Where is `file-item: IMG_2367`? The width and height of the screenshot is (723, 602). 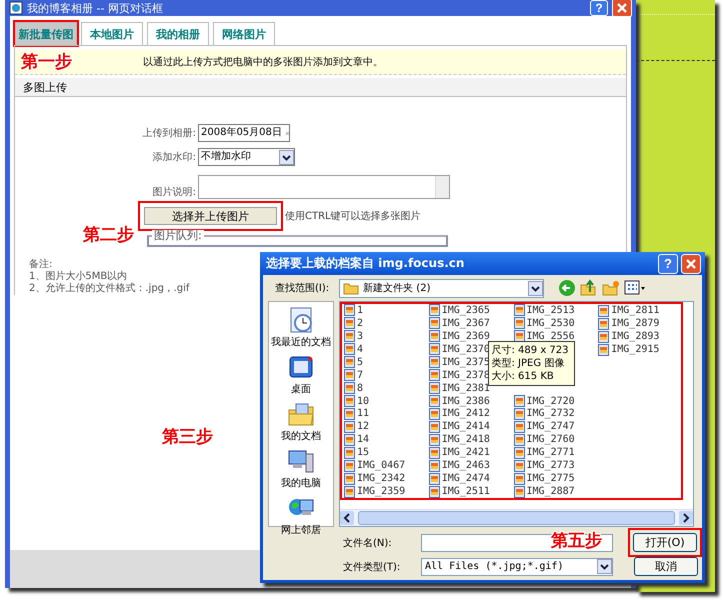 file-item: IMG_2367 is located at coordinates (469, 323).